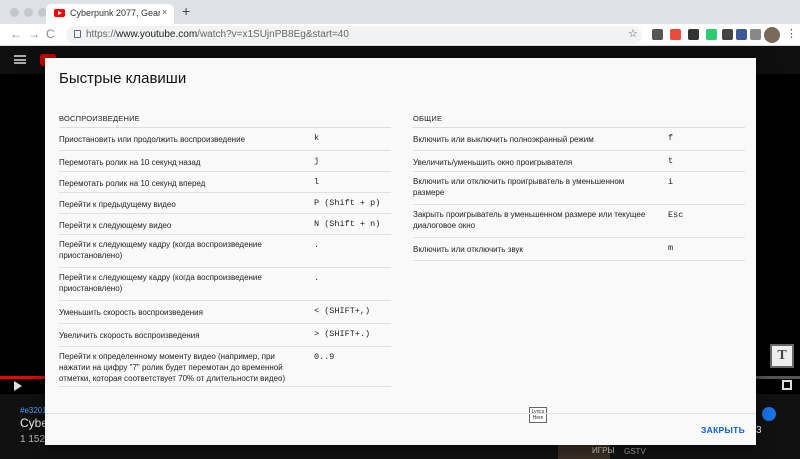 The width and height of the screenshot is (800, 459). I want to click on shortcut-key: > (SHIFT+.), so click(342, 334).